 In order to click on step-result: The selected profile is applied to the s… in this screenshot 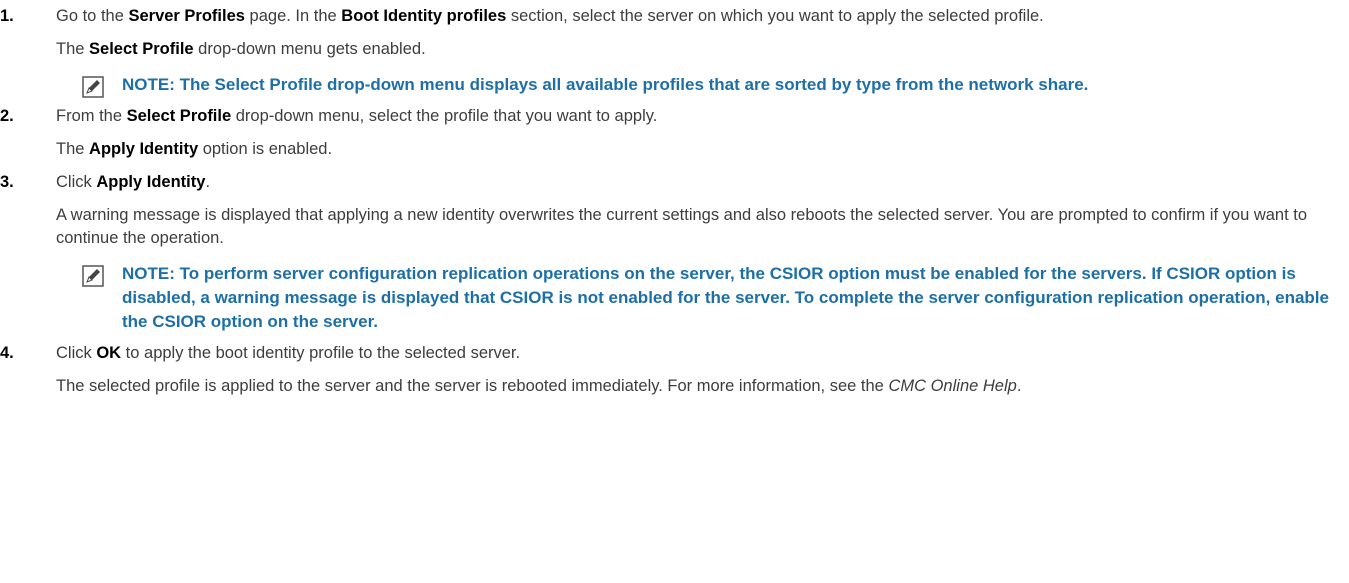, I will do `click(539, 386)`.